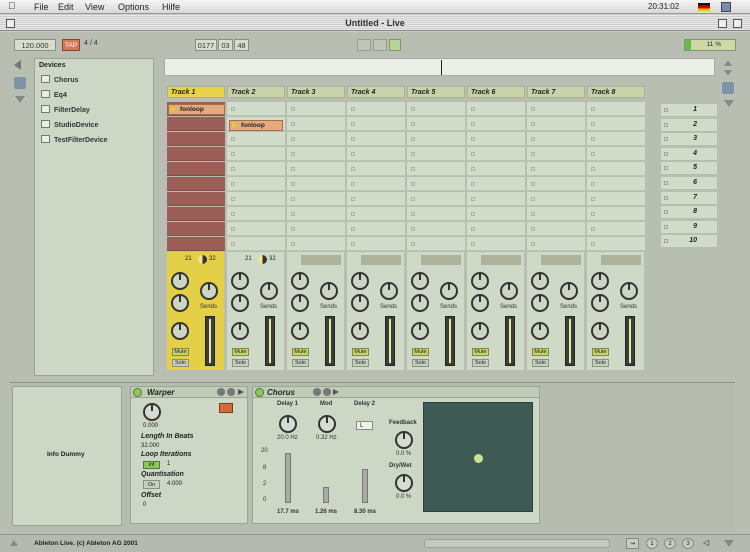 Image resolution: width=750 pixels, height=552 pixels. Describe the element at coordinates (137, 392) in the screenshot. I see `warper-power-icon` at that location.